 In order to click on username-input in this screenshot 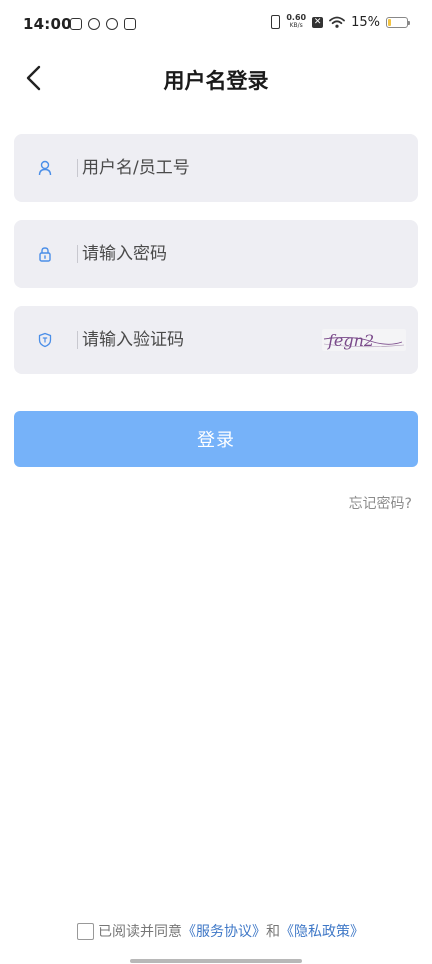, I will do `click(197, 168)`.